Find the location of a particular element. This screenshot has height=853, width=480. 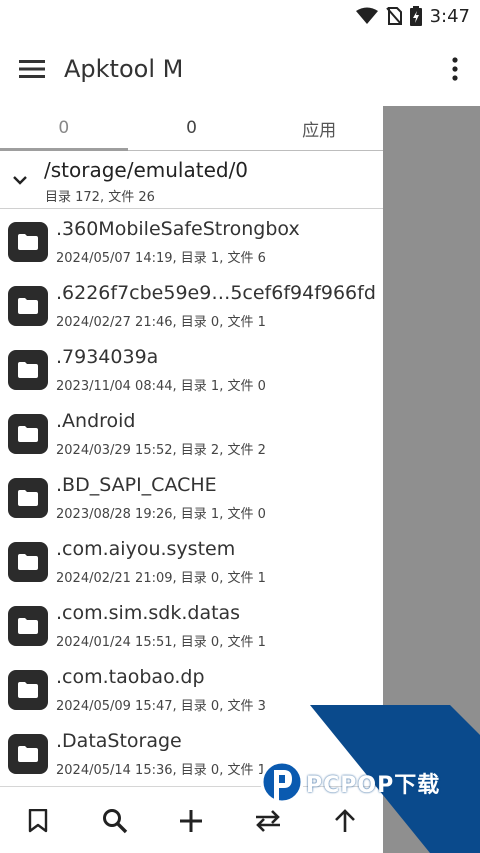

file-name: .Android is located at coordinates (96, 421).